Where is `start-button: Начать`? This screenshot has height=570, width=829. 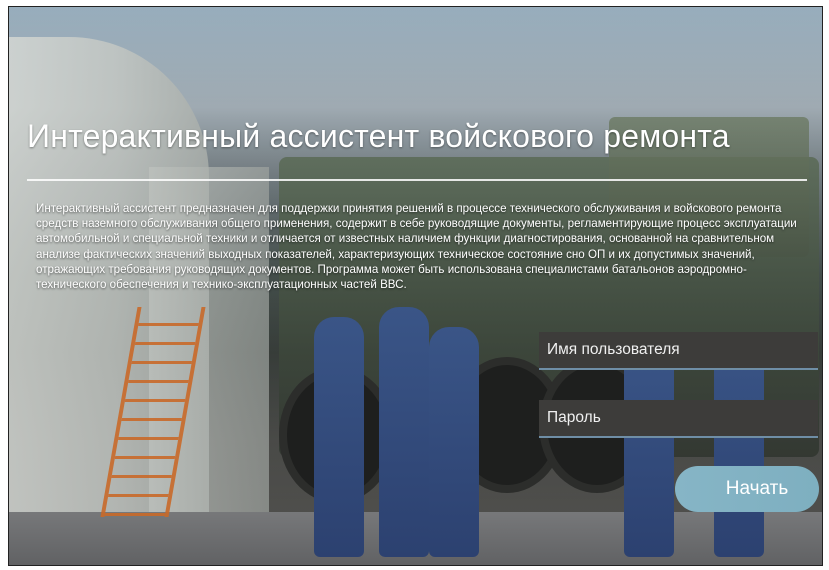 start-button: Начать is located at coordinates (747, 489).